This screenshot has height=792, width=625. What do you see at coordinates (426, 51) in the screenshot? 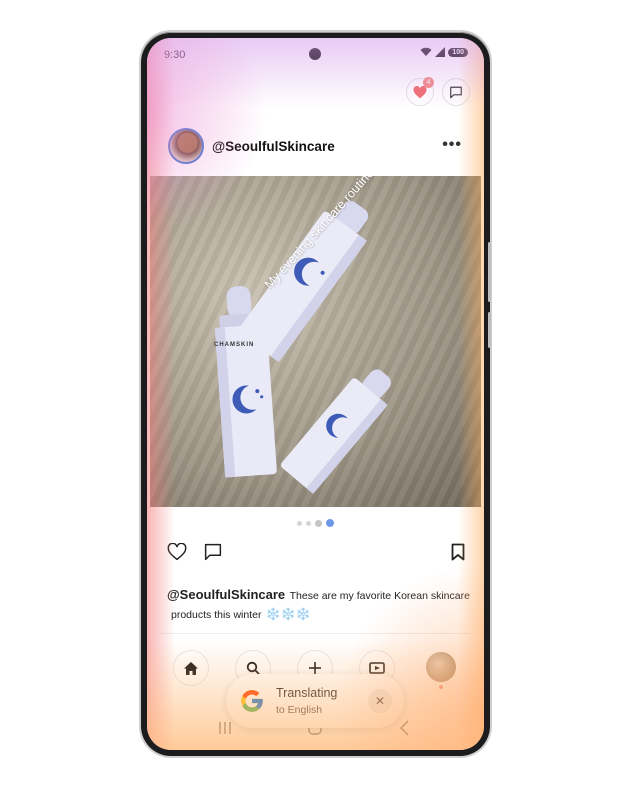
I see `wifi-icon` at bounding box center [426, 51].